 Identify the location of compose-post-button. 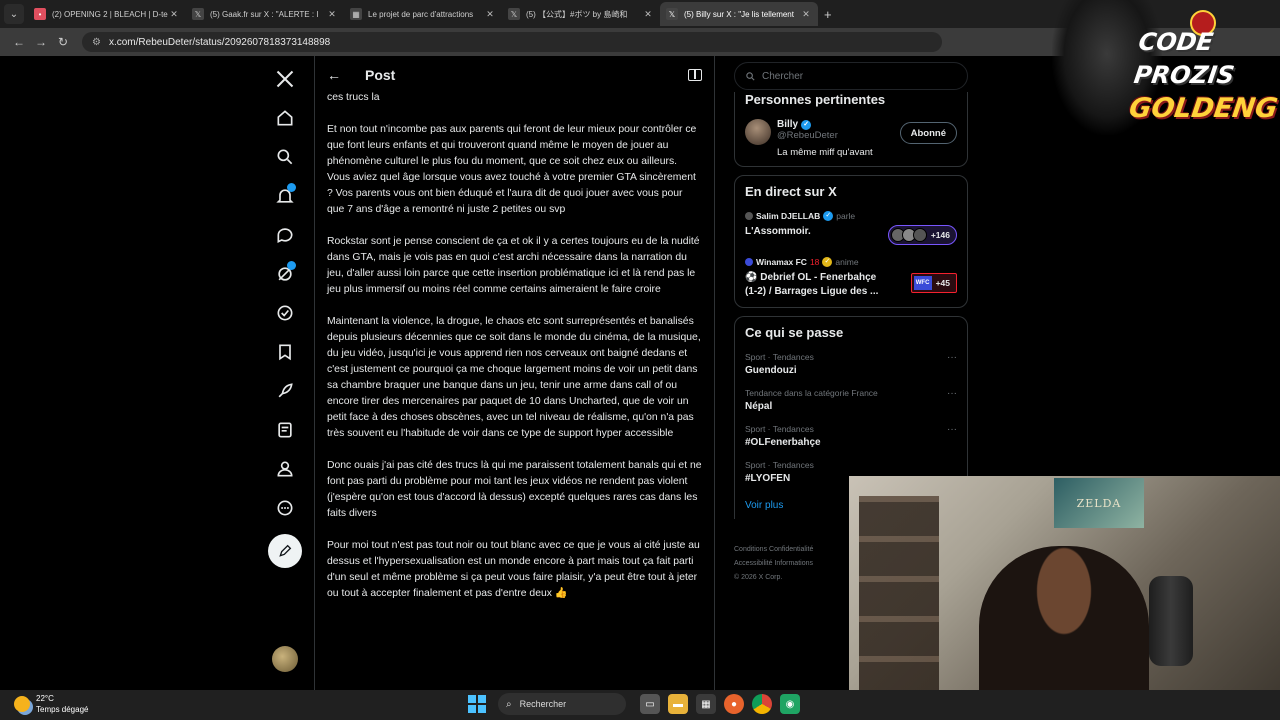
(285, 551).